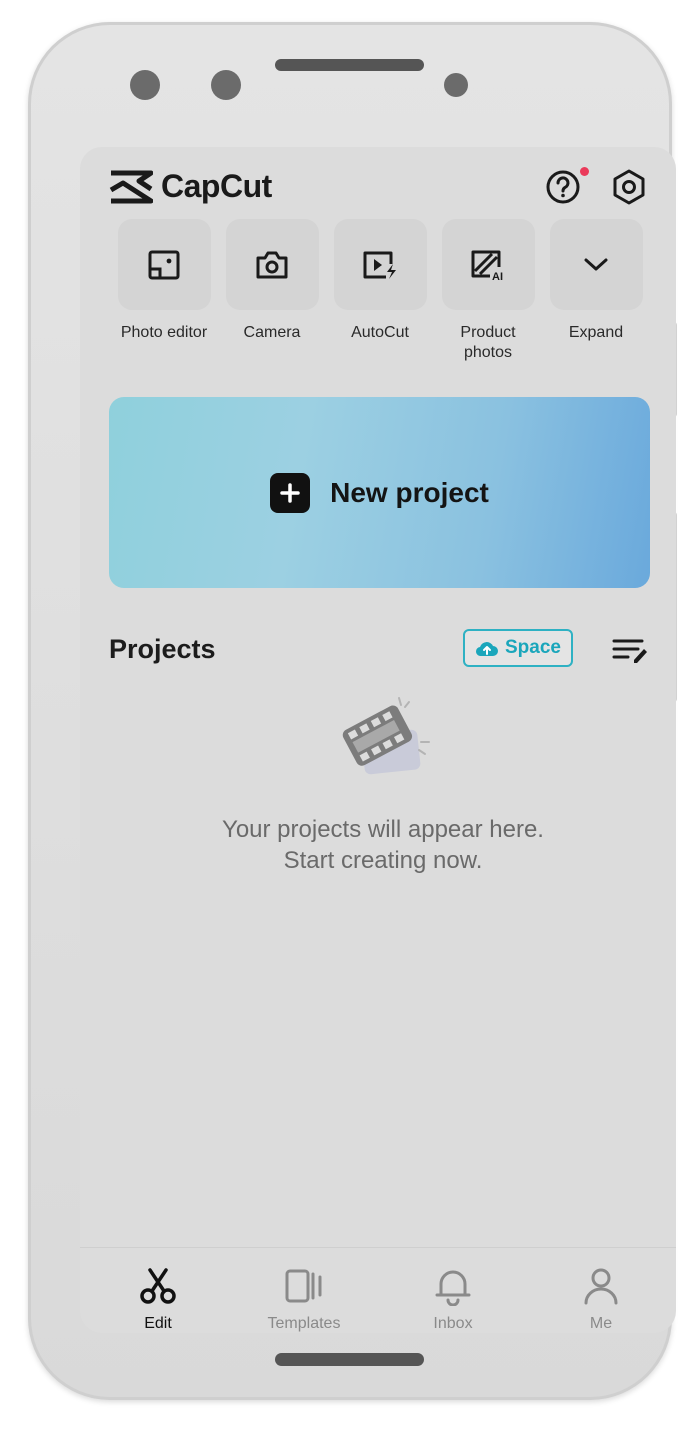 This screenshot has height=1429, width=700. I want to click on help-icon, so click(563, 187).